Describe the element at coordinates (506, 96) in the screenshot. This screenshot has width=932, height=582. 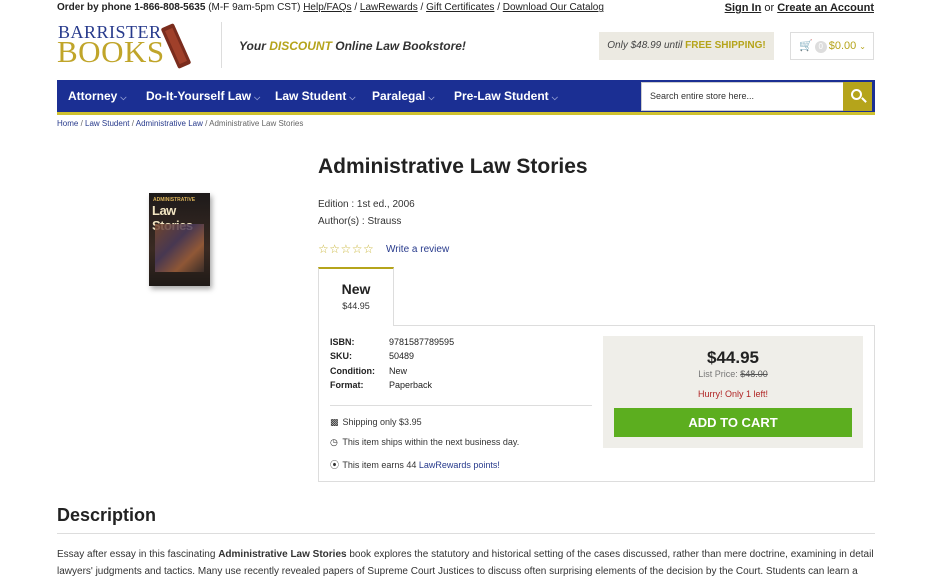
I see `nav-item-pre-law-student: Pre-Law Student ⌵` at that location.